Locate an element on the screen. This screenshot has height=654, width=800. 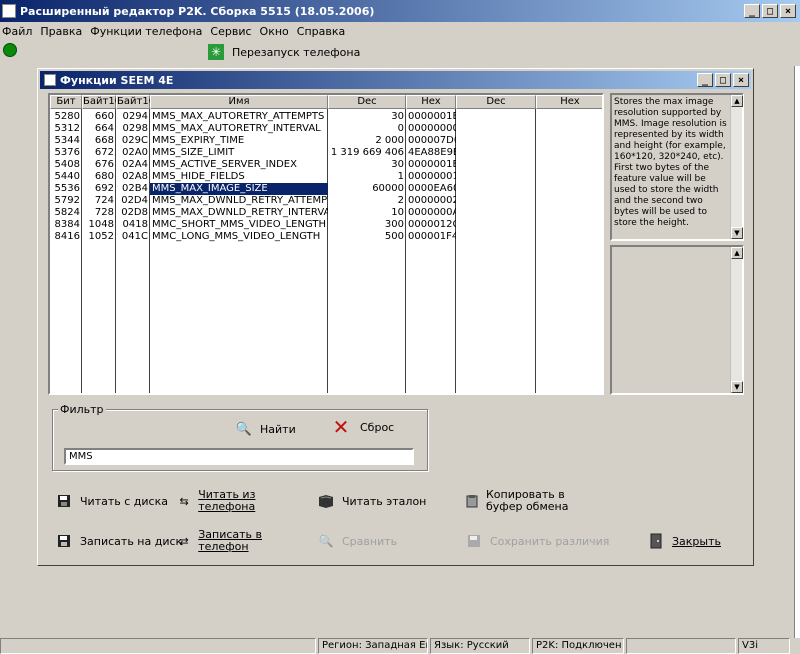
table-cell-byte16: 029C is located at coordinates (133, 141).